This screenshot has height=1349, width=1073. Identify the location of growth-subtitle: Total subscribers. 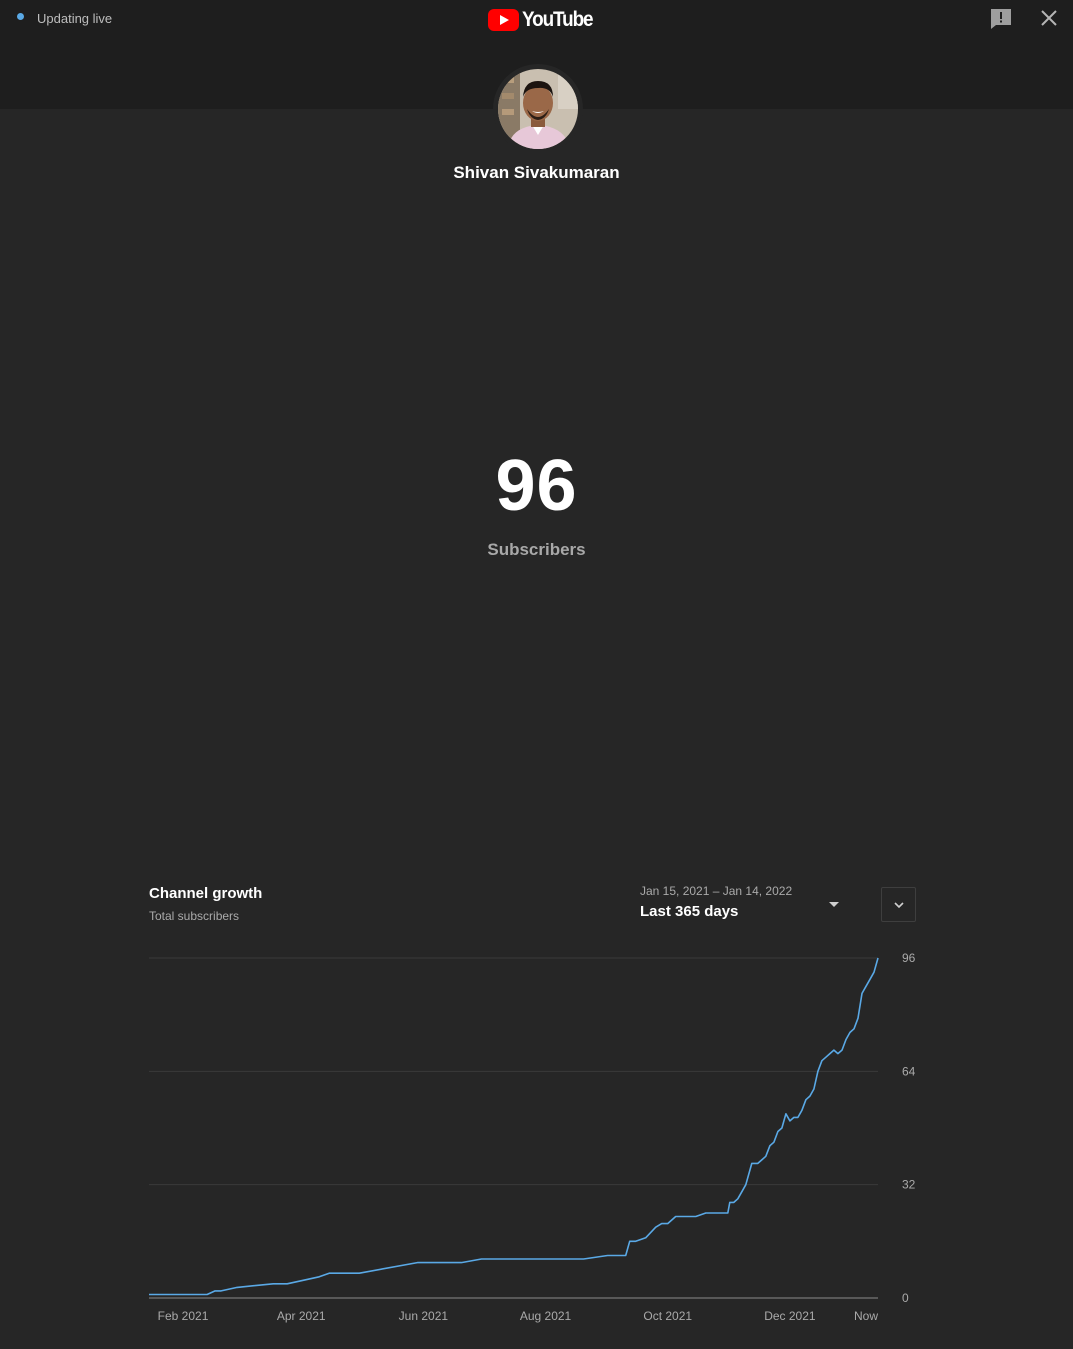
(194, 916).